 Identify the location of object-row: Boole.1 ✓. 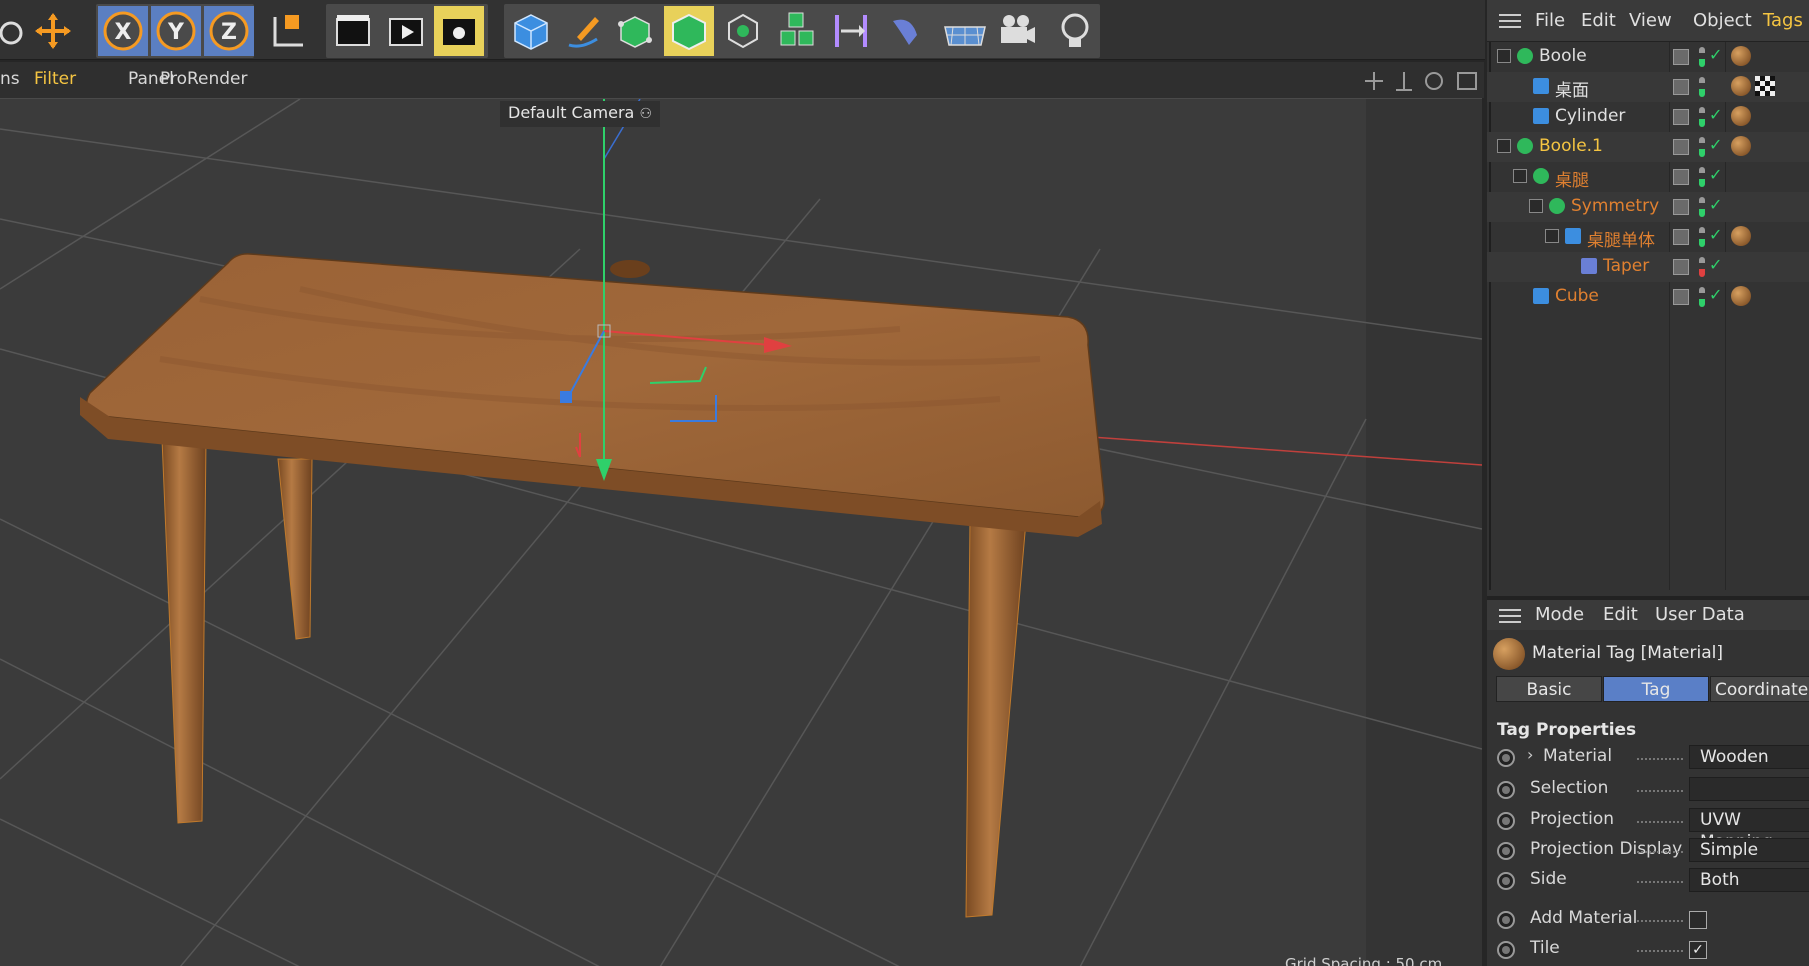
(1648, 147).